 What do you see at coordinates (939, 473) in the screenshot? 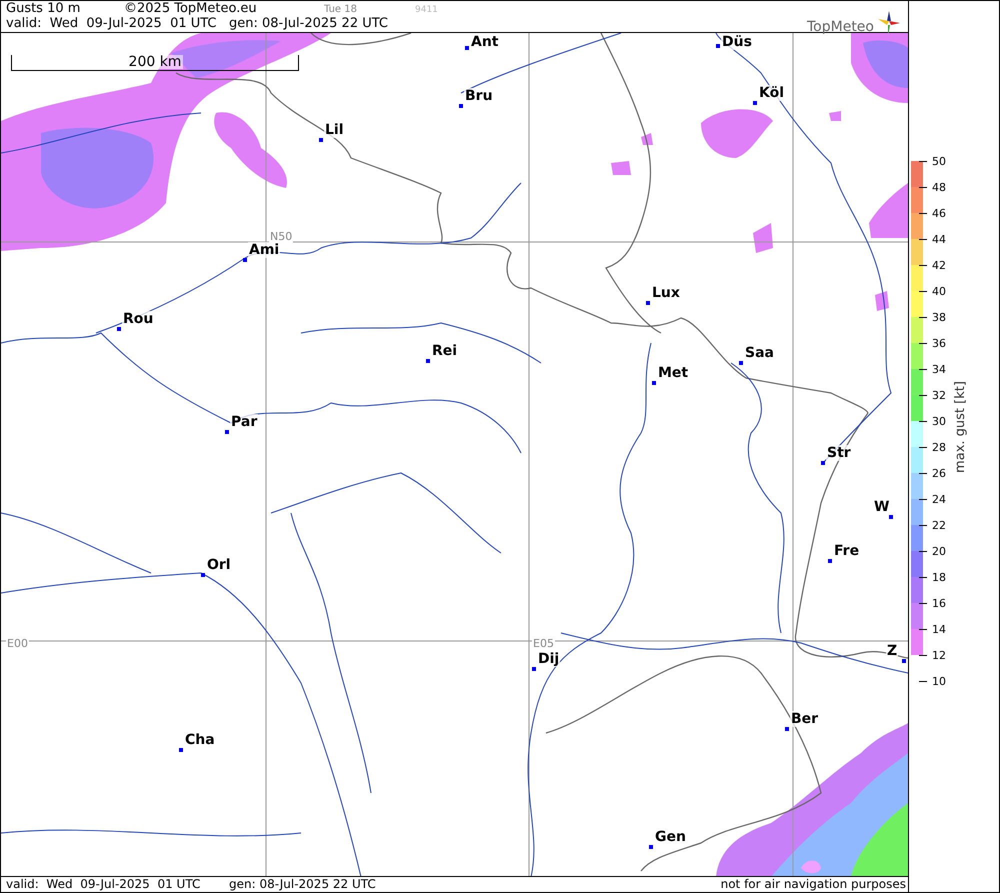
I see `scale-tick-label: 26` at bounding box center [939, 473].